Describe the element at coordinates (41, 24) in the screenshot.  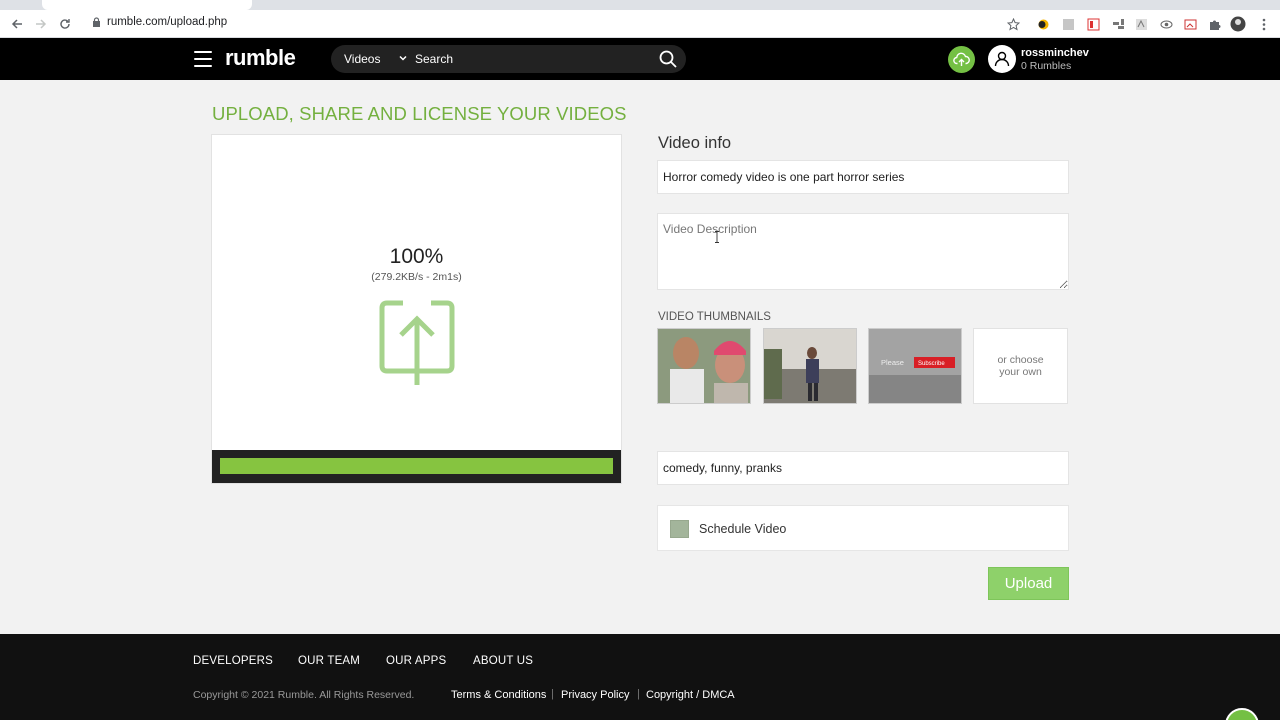
I see `forward-icon` at that location.